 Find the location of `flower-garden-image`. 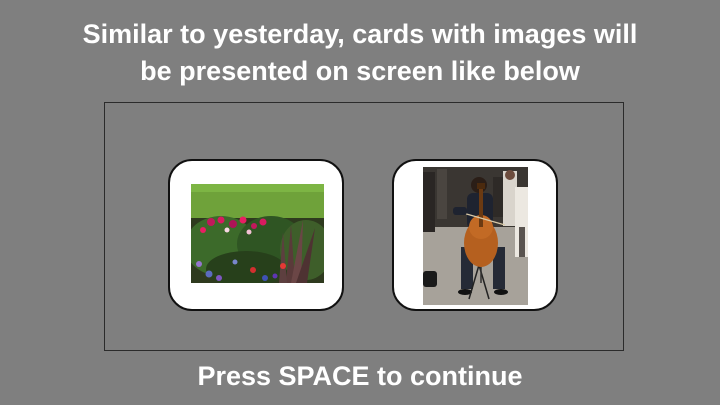

flower-garden-image is located at coordinates (257, 233).